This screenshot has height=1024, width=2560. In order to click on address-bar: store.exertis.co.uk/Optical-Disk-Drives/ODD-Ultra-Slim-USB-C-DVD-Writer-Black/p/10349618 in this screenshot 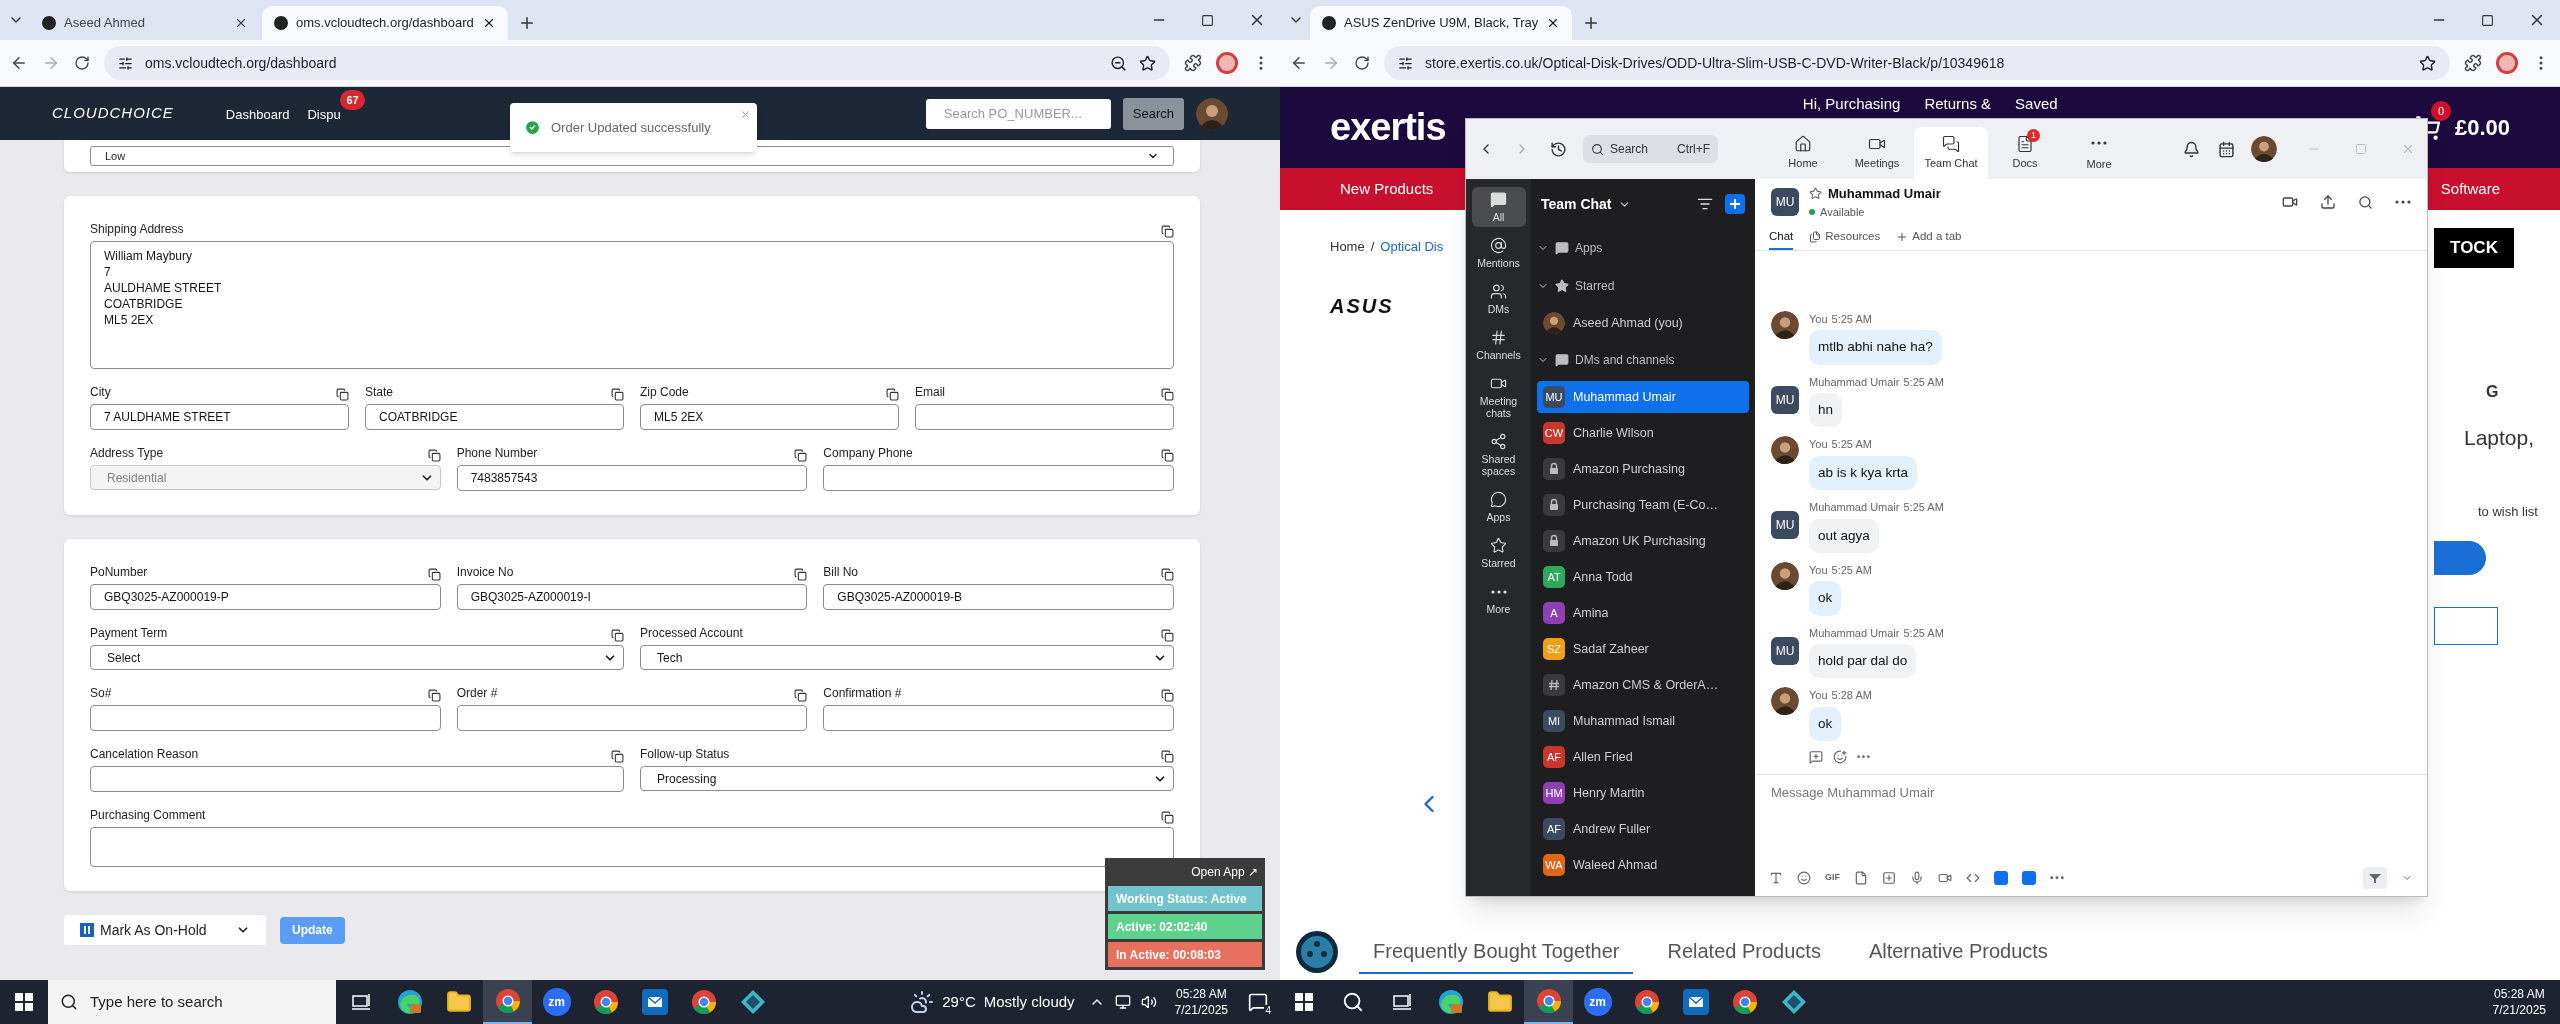, I will do `click(1917, 63)`.